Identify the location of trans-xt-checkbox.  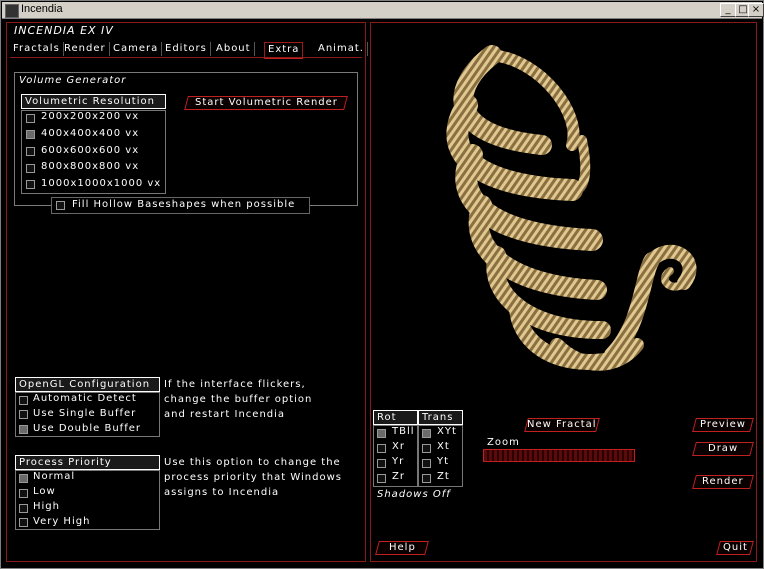
(426, 448).